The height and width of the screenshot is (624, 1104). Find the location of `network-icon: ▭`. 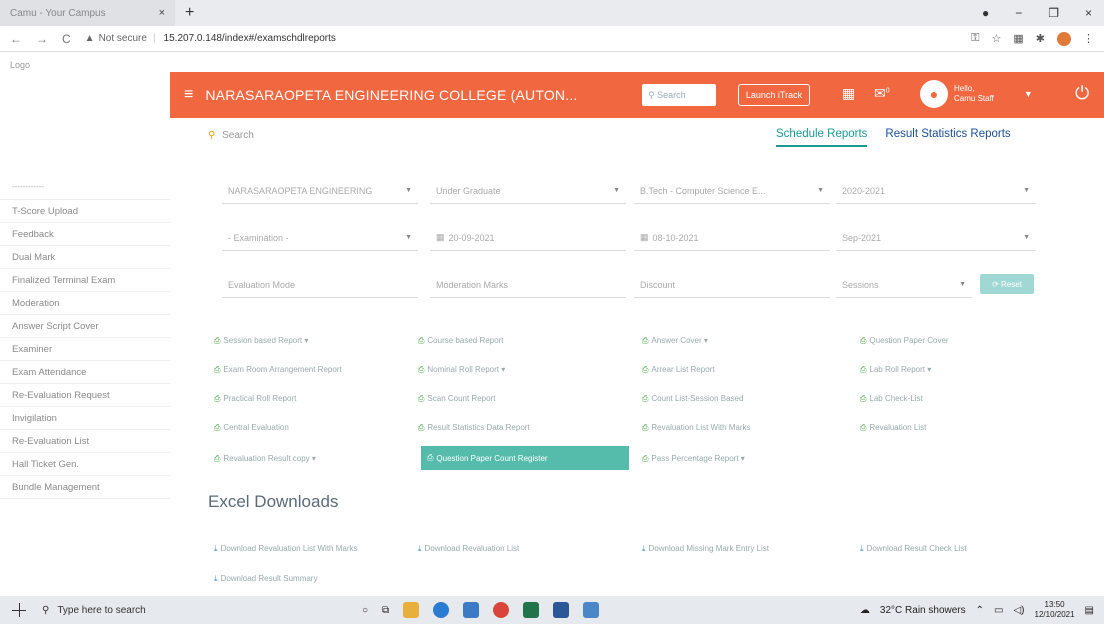

network-icon: ▭ is located at coordinates (998, 610).